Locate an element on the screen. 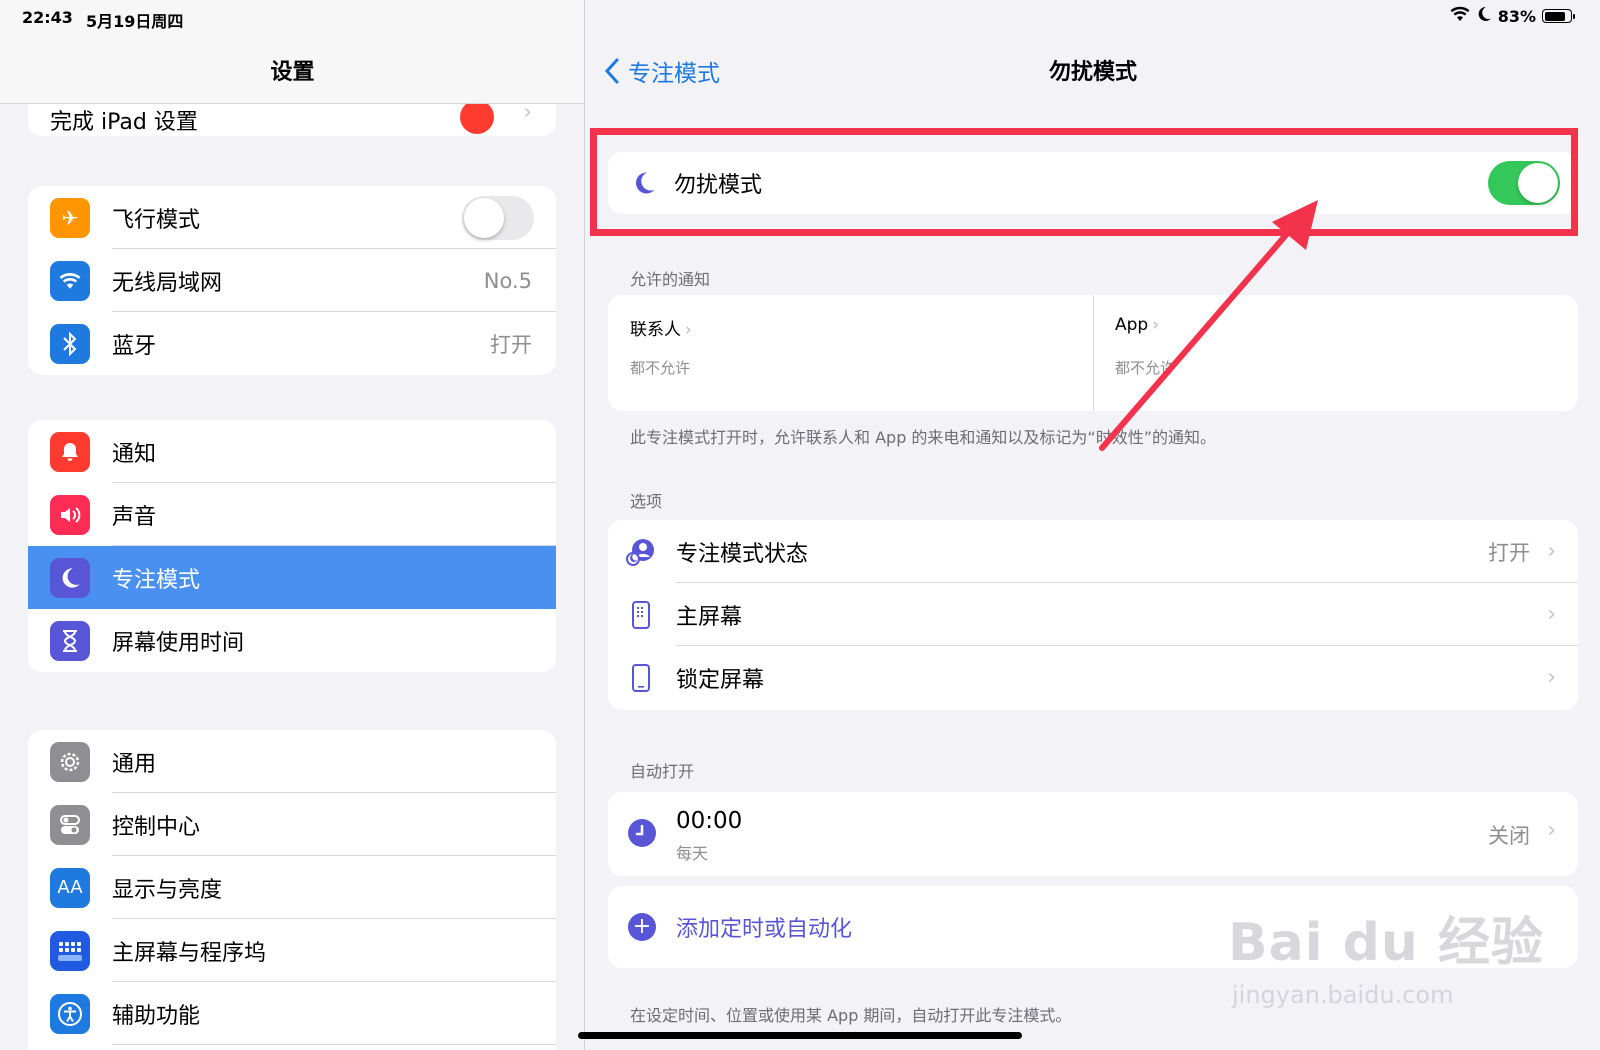 This screenshot has width=1600, height=1050. sidebar-item-label: 通用 is located at coordinates (134, 764).